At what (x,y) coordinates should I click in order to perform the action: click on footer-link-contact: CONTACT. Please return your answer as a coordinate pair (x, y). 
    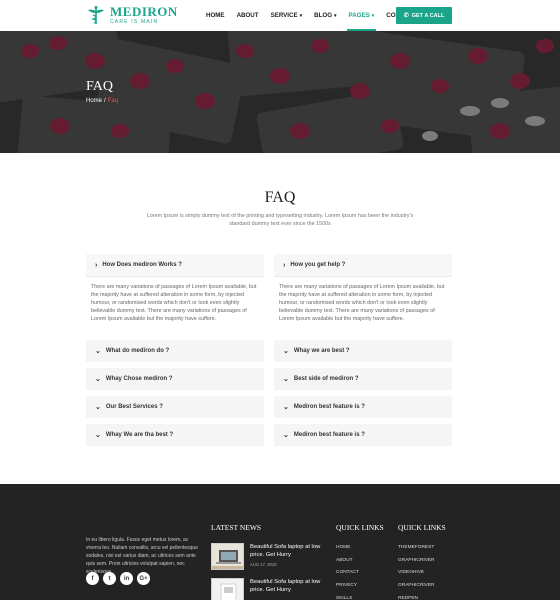
    Looking at the image, I should click on (347, 573).